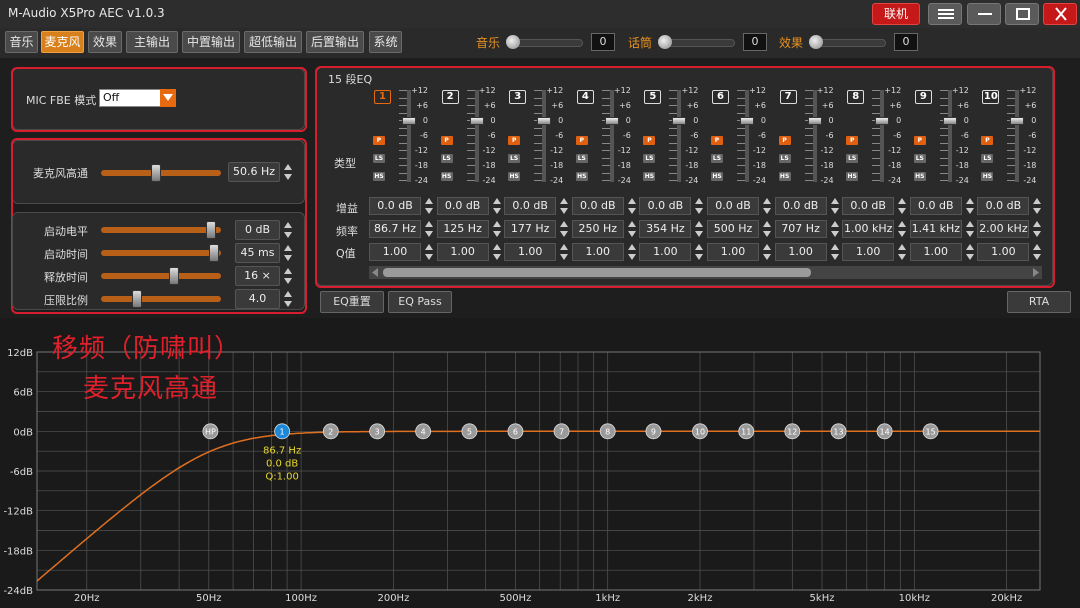  I want to click on mixer-value-0: 0, so click(603, 42).